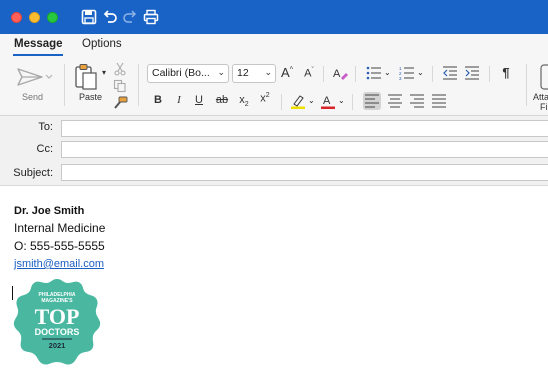 Image resolution: width=548 pixels, height=374 pixels. Describe the element at coordinates (120, 86) in the screenshot. I see `copy-icon` at that location.